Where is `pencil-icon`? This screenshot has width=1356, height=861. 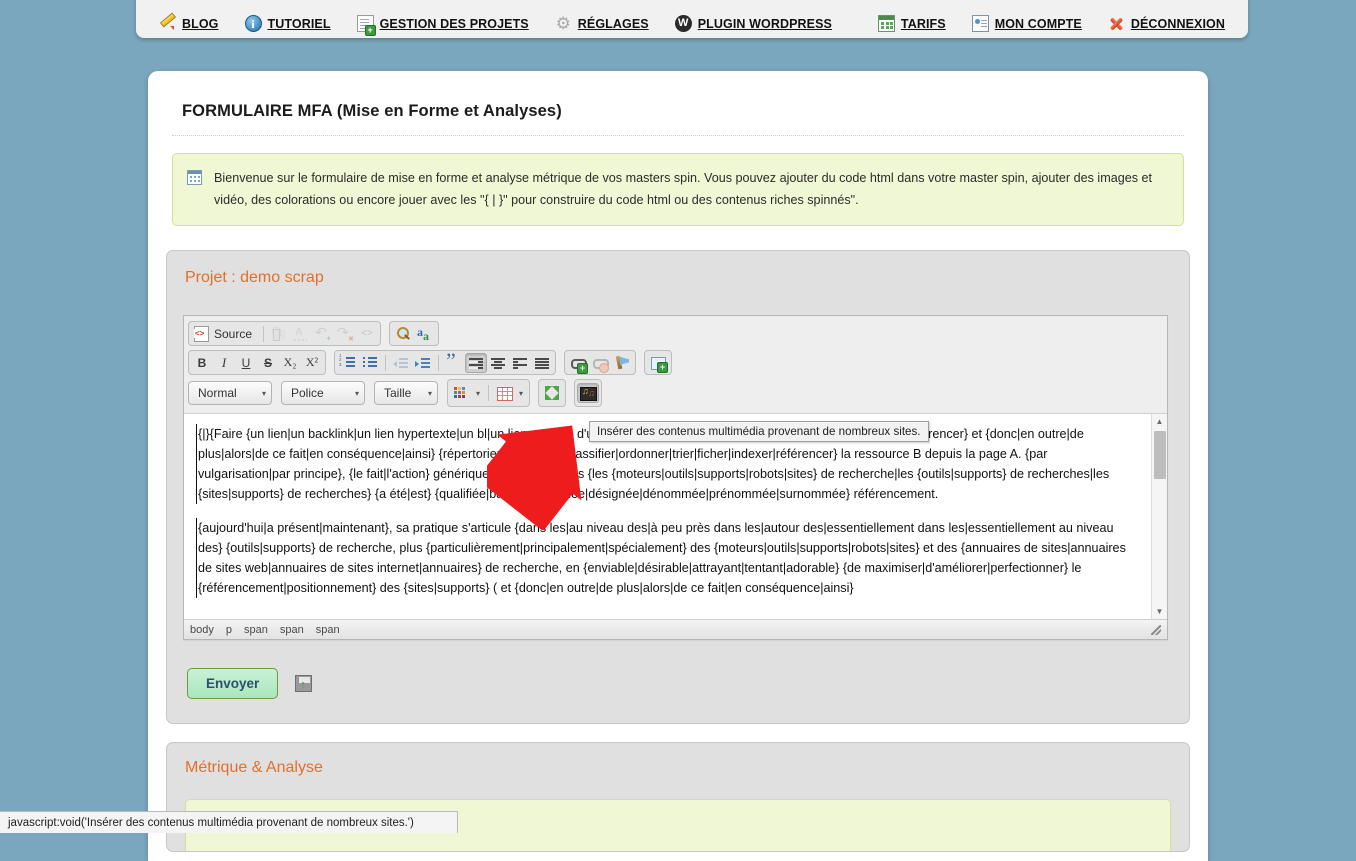 pencil-icon is located at coordinates (167, 23).